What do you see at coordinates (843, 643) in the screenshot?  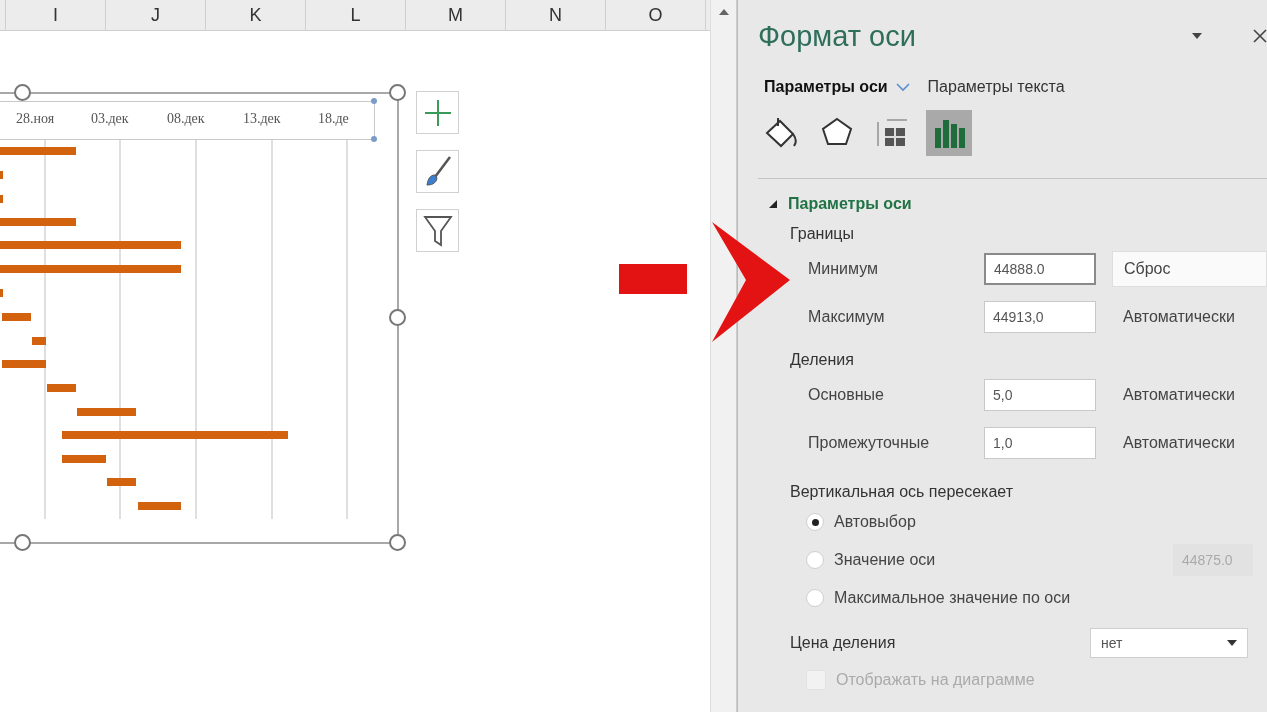 I see `field-label: Цена деления` at bounding box center [843, 643].